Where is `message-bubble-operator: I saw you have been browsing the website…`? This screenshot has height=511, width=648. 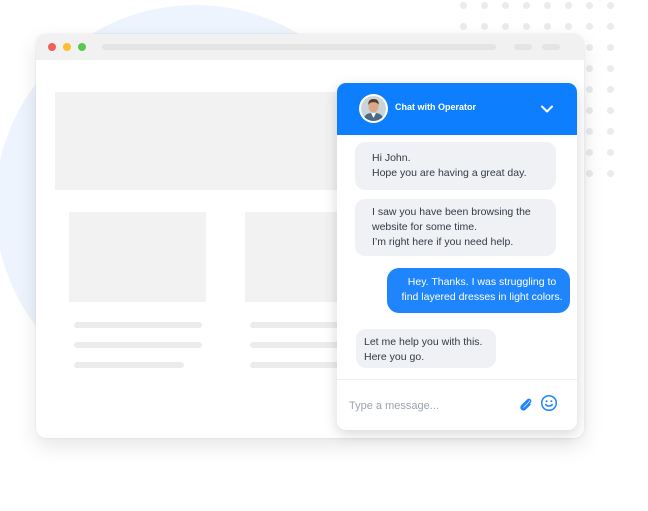
message-bubble-operator: I saw you have been browsing the website… is located at coordinates (455, 227).